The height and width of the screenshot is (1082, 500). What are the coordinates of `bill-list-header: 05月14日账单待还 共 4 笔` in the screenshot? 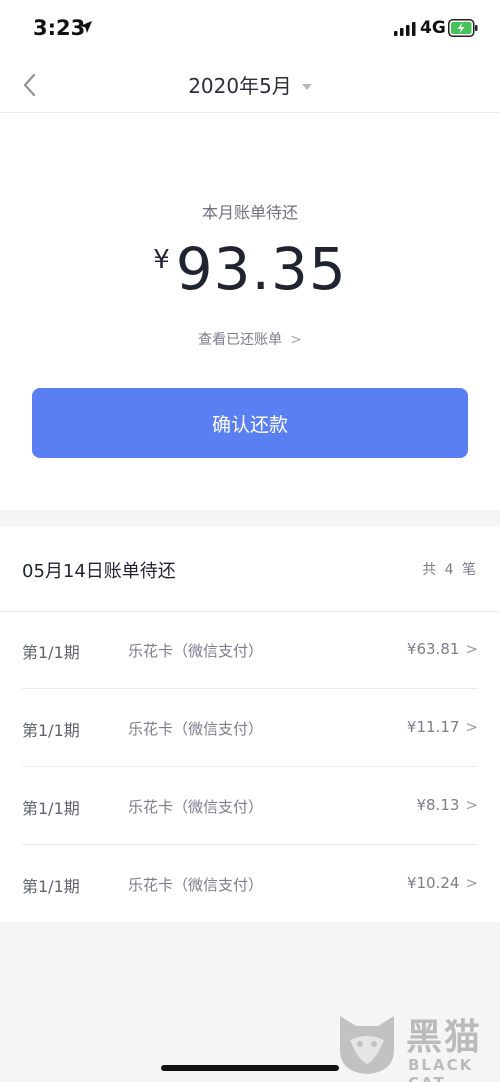 It's located at (250, 569).